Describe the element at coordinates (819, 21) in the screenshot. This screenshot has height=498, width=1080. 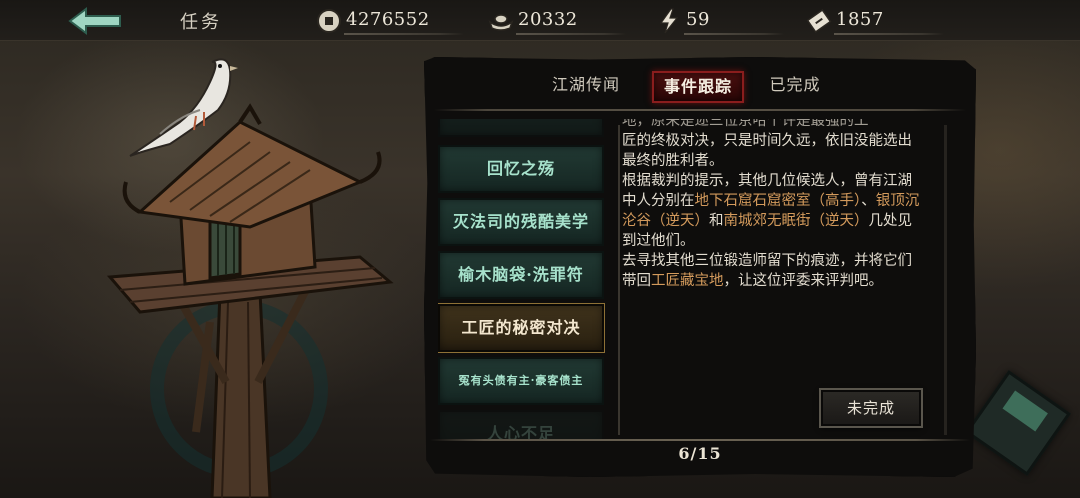
I see `ticket-icon` at that location.